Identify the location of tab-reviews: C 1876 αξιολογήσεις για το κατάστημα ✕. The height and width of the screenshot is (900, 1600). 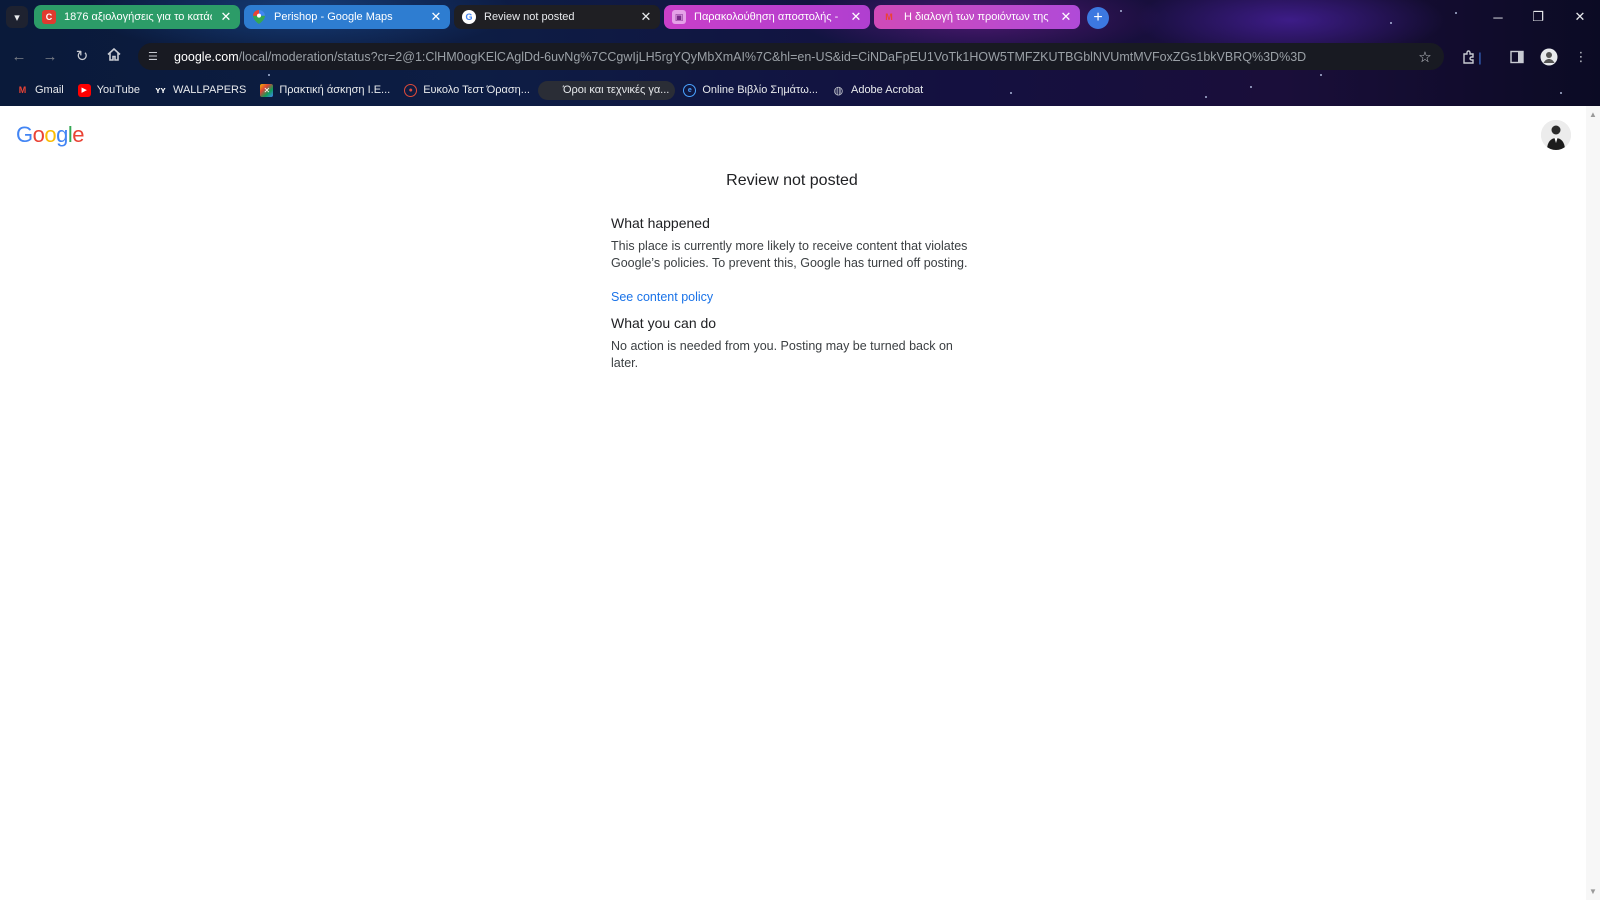
(137, 17).